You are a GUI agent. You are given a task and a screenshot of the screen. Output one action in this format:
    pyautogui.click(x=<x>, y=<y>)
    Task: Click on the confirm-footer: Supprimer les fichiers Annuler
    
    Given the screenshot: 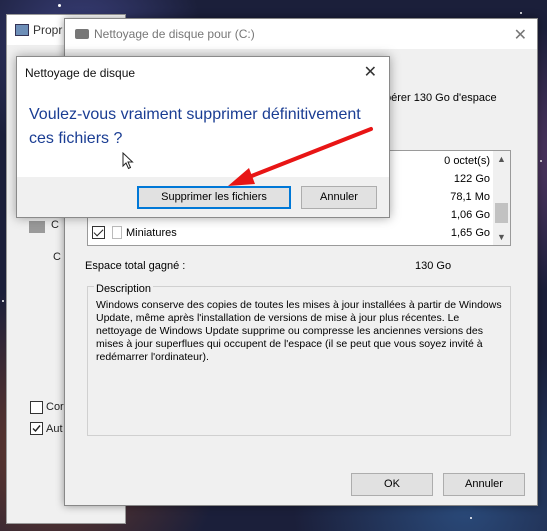 What is the action you would take?
    pyautogui.click(x=203, y=197)
    